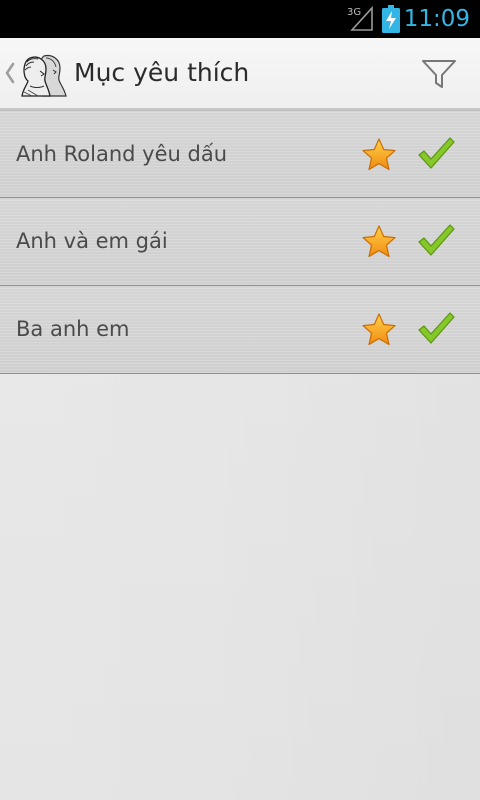  What do you see at coordinates (240, 330) in the screenshot?
I see `list-item: Ba anh em` at bounding box center [240, 330].